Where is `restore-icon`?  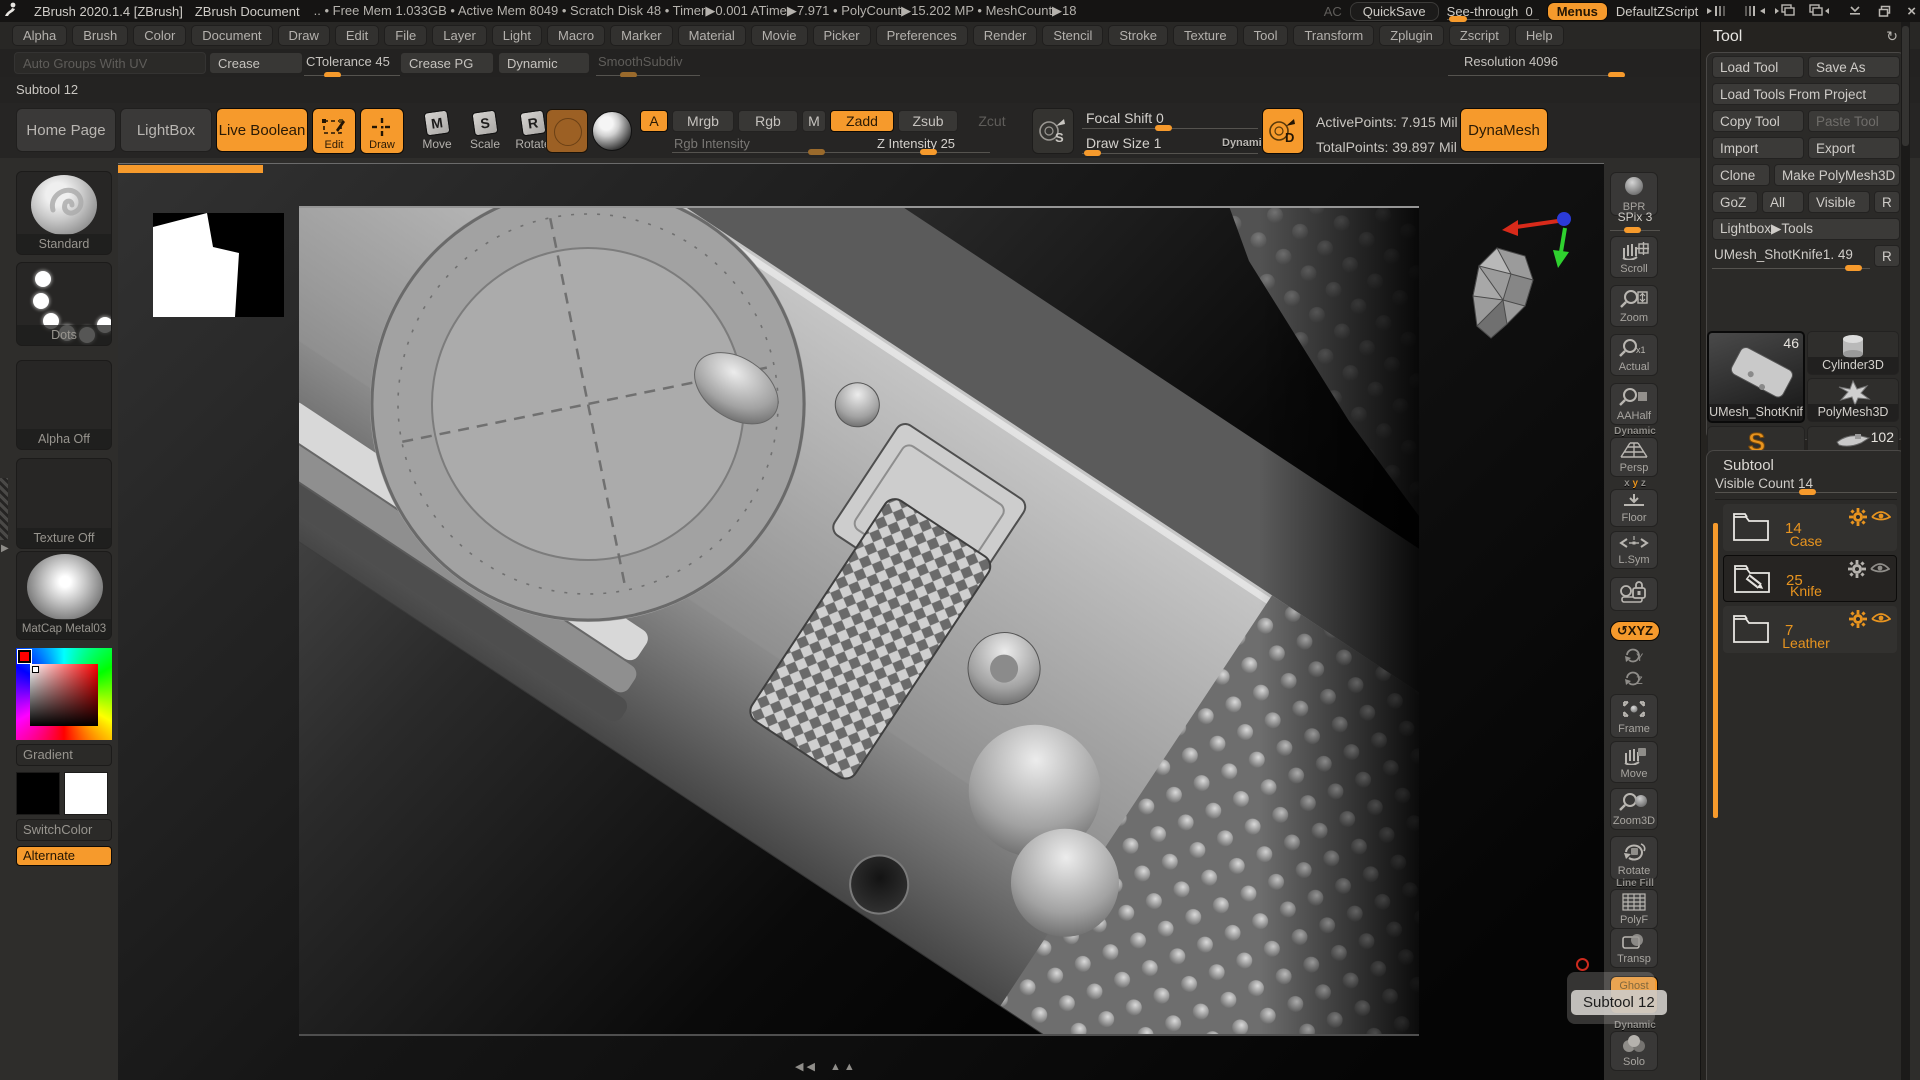
restore-icon is located at coordinates (1884, 11).